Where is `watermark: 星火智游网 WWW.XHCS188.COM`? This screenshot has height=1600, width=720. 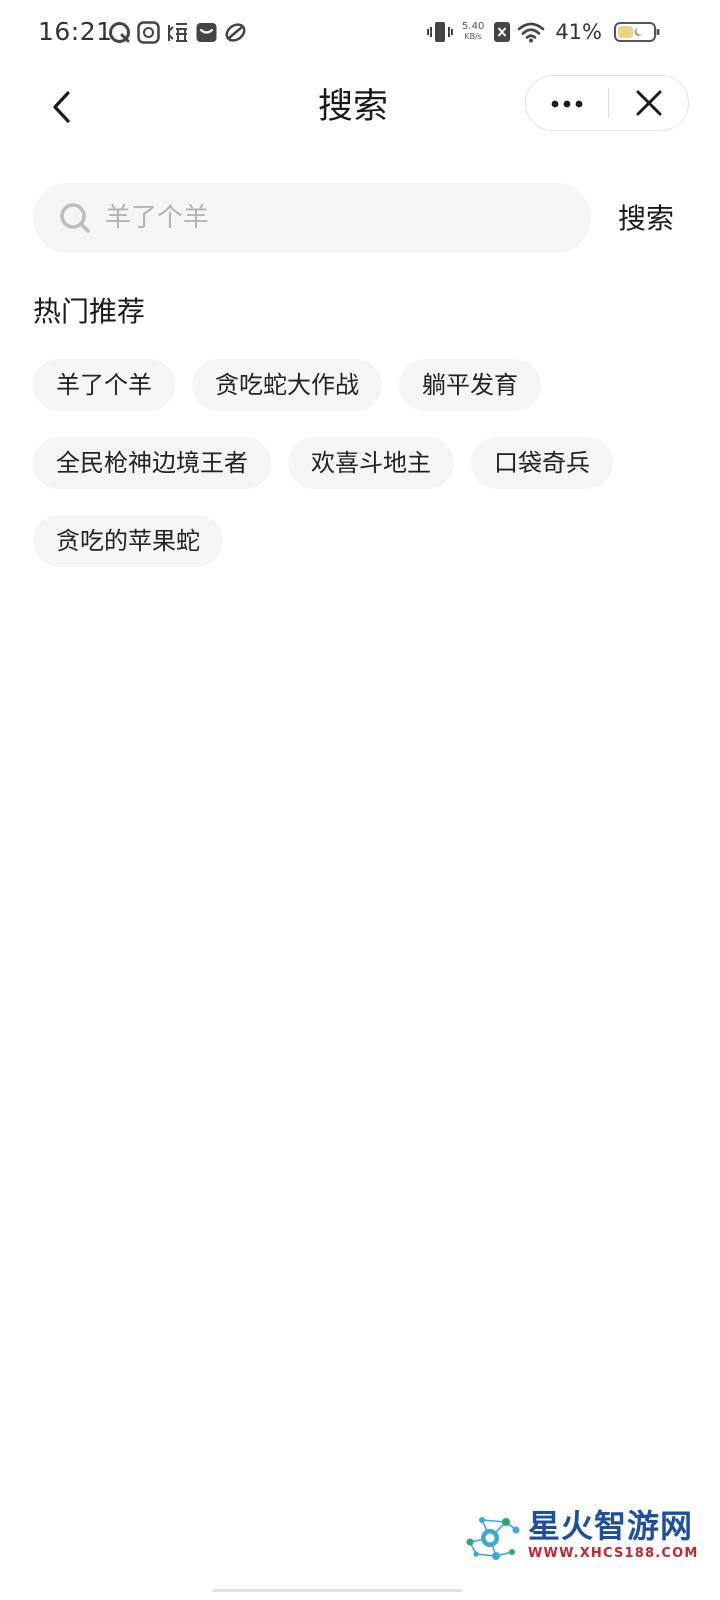 watermark: 星火智游网 WWW.XHCS188.COM is located at coordinates (587, 1537).